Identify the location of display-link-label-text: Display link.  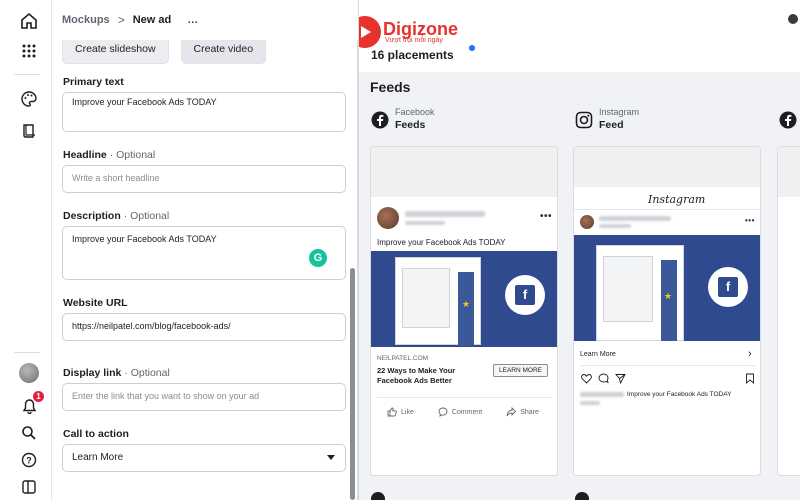
(92, 373).